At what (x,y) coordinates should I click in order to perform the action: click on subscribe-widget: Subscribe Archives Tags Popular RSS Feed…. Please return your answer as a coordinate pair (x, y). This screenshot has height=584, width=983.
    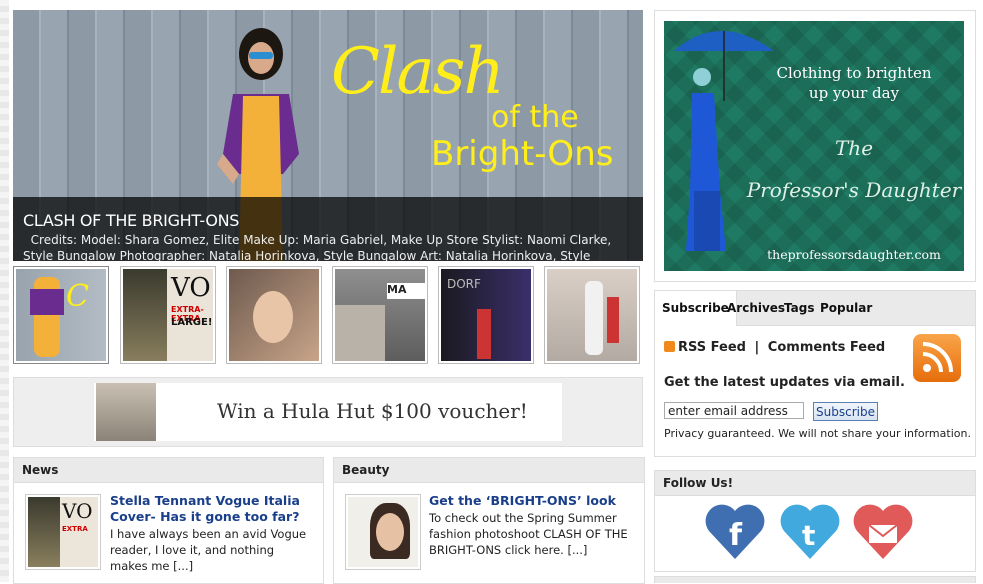
    Looking at the image, I should click on (815, 373).